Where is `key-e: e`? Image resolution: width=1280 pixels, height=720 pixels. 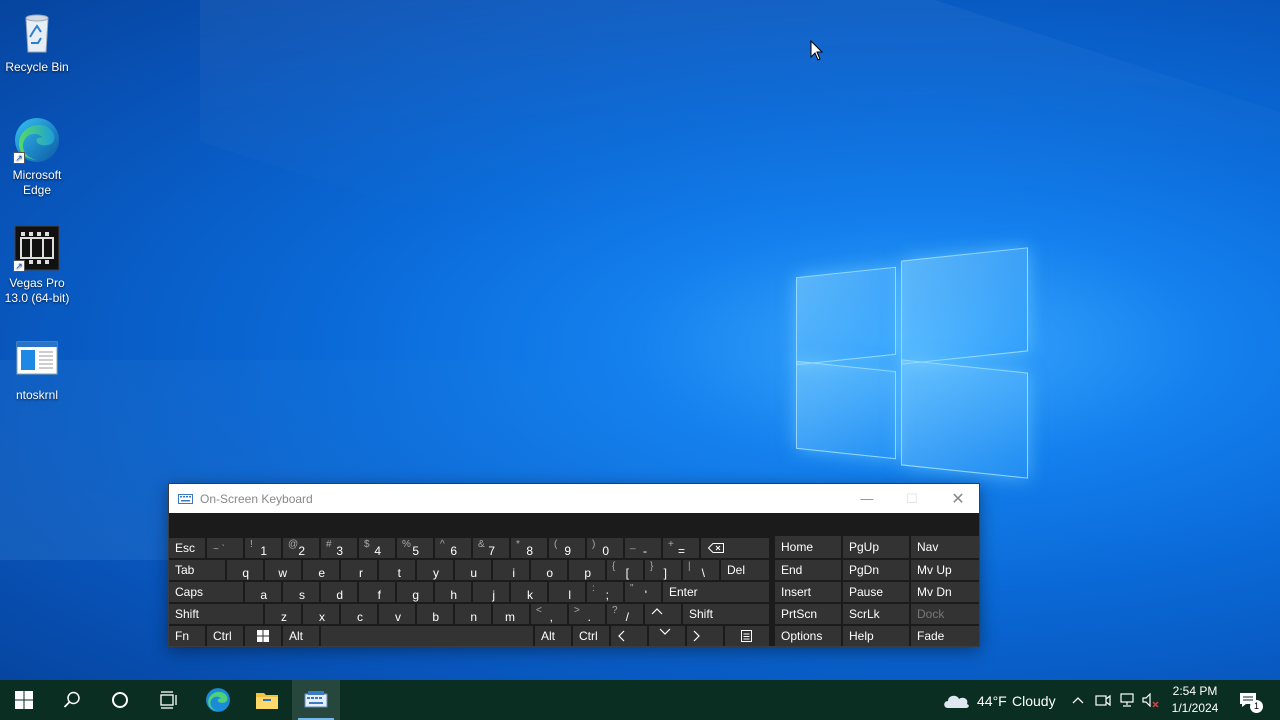
key-e: e is located at coordinates (321, 570).